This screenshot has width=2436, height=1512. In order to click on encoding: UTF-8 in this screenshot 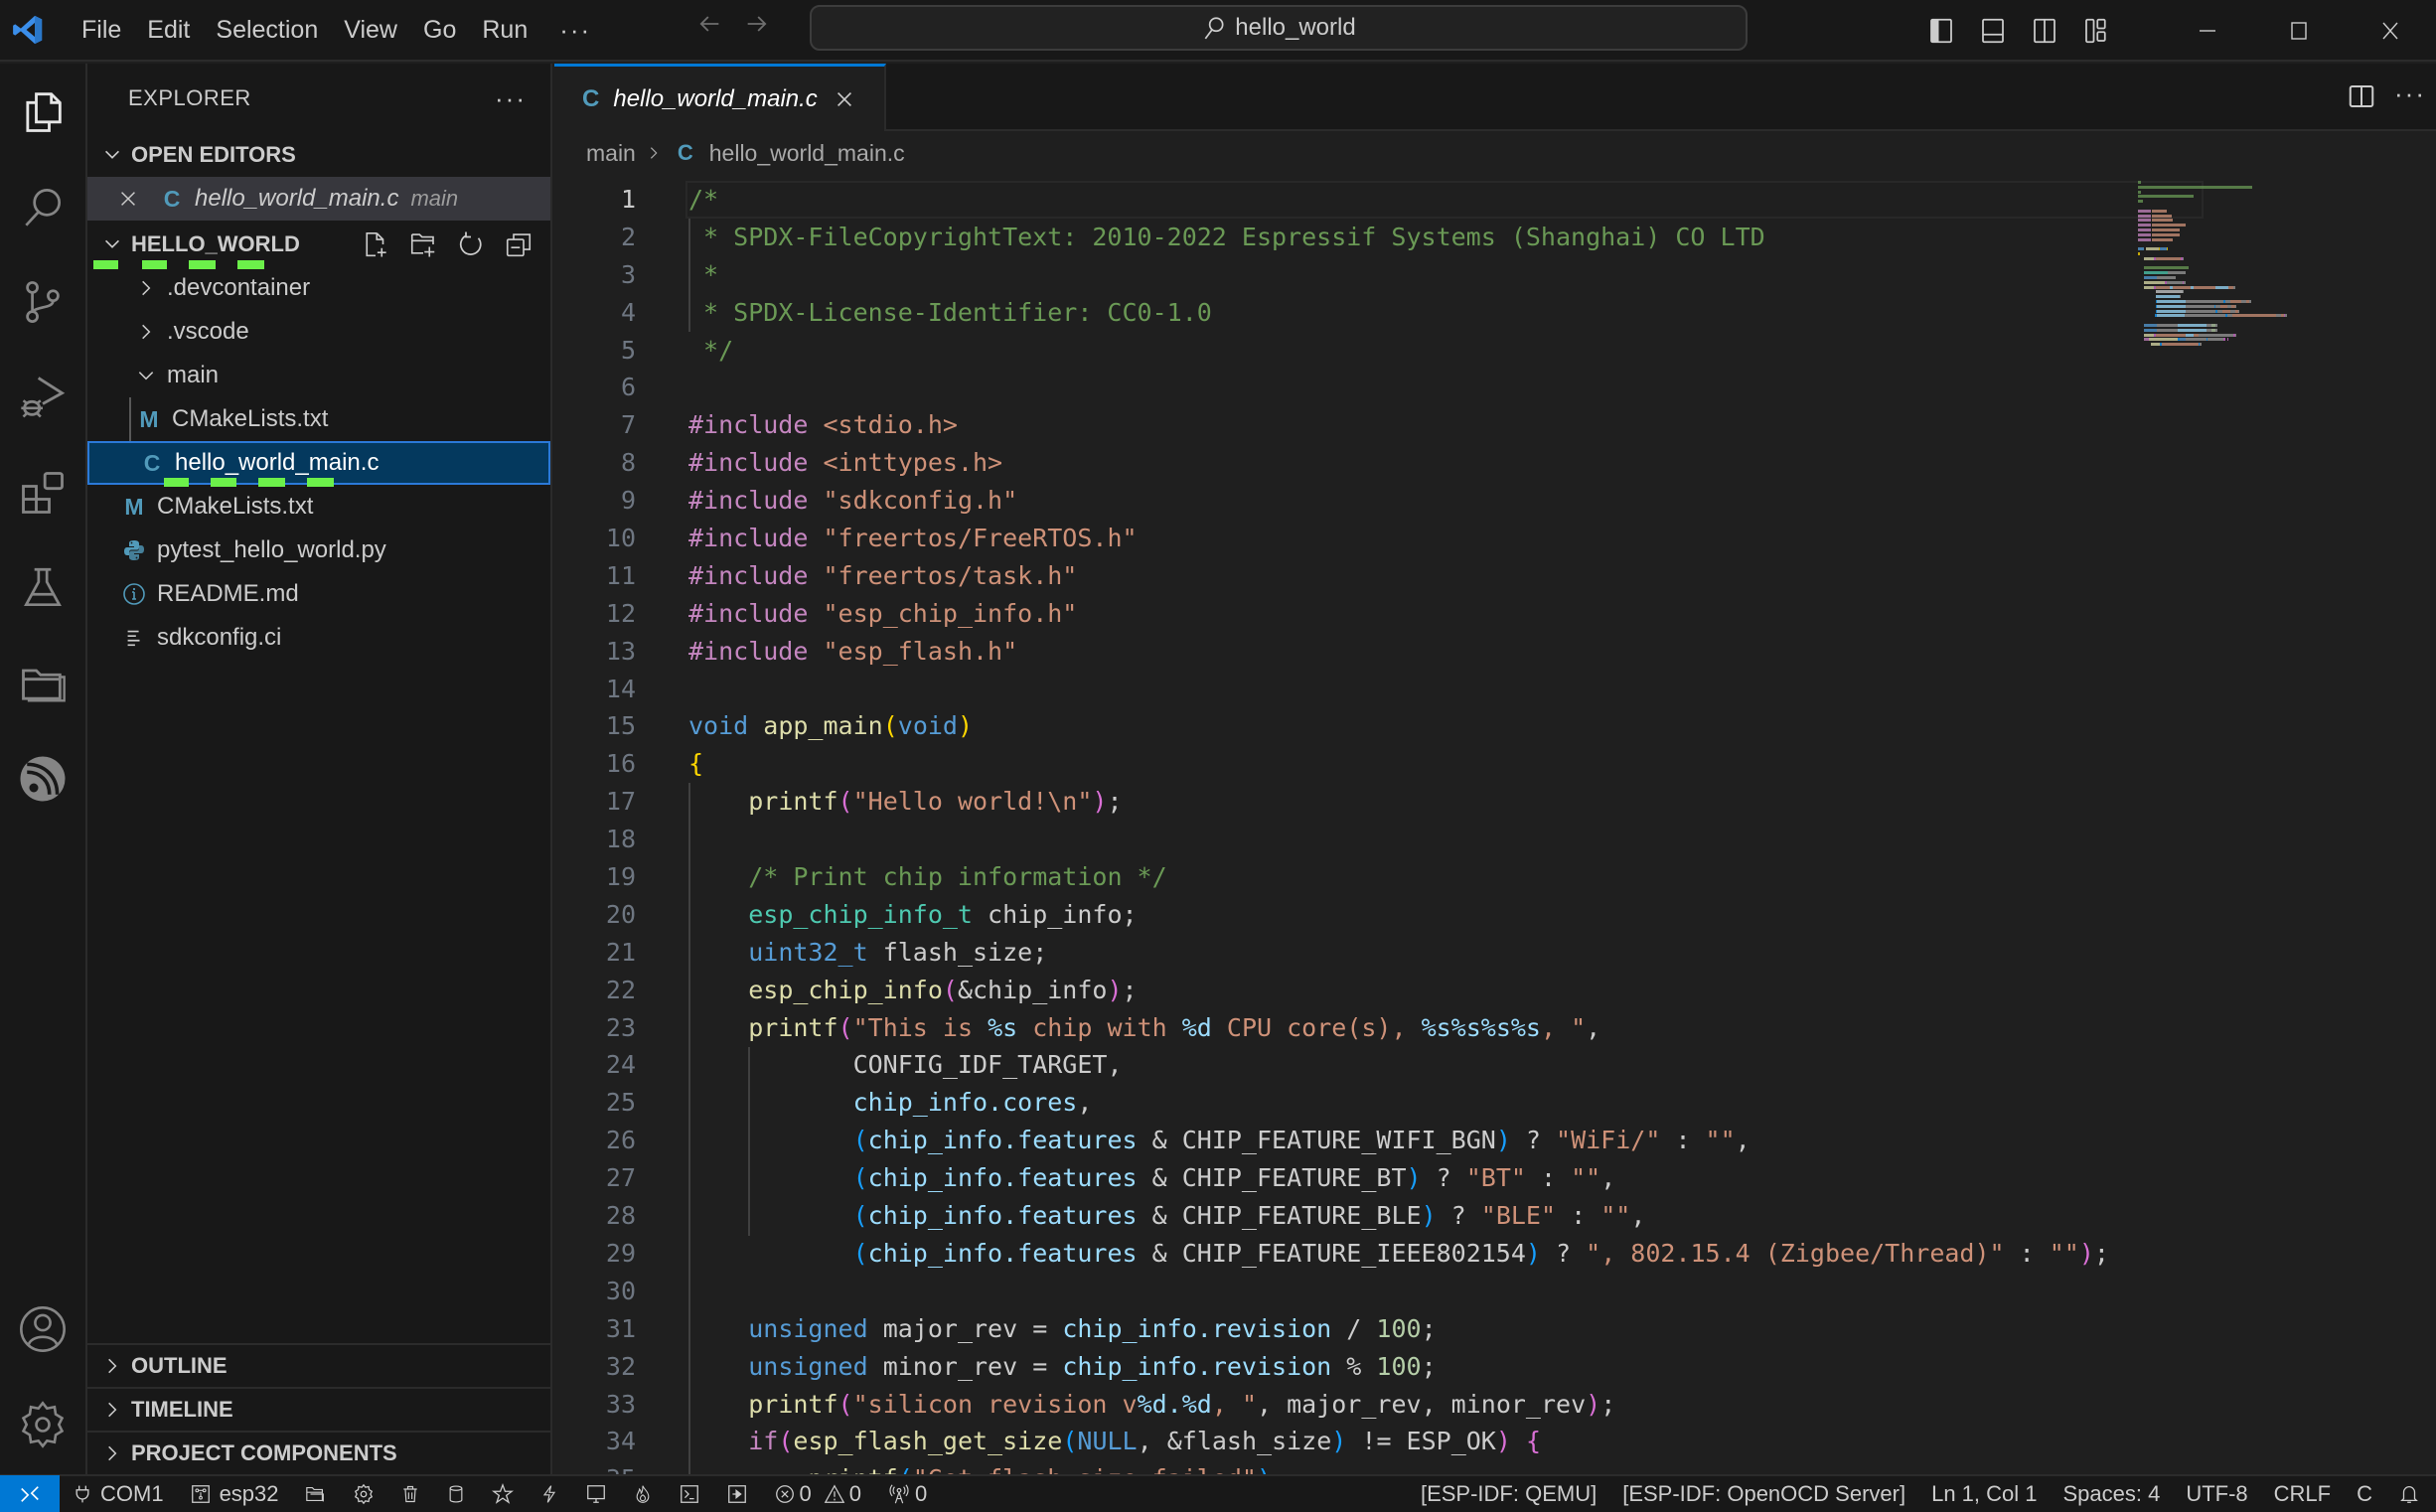, I will do `click(2216, 1493)`.